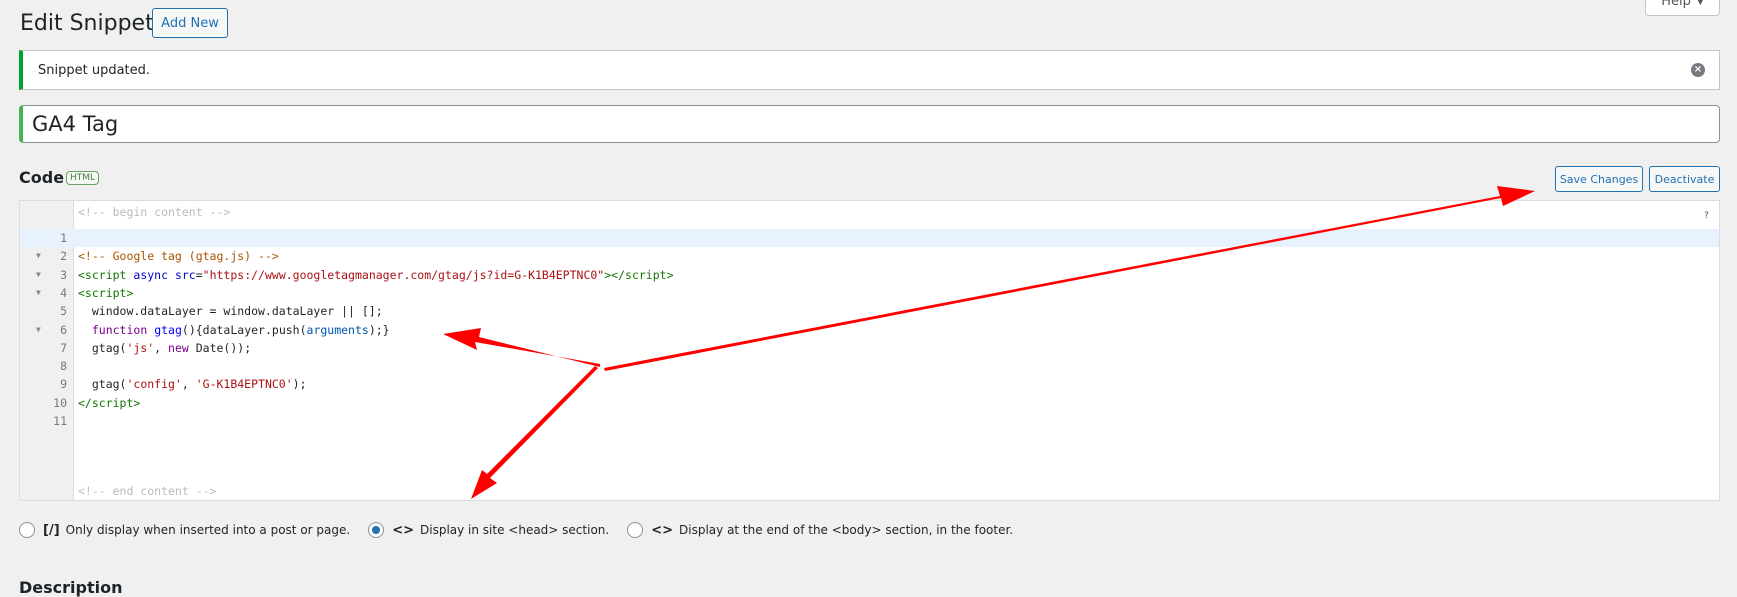 This screenshot has height=597, width=1737. What do you see at coordinates (534, 432) in the screenshot?
I see `arrow-to-end` at bounding box center [534, 432].